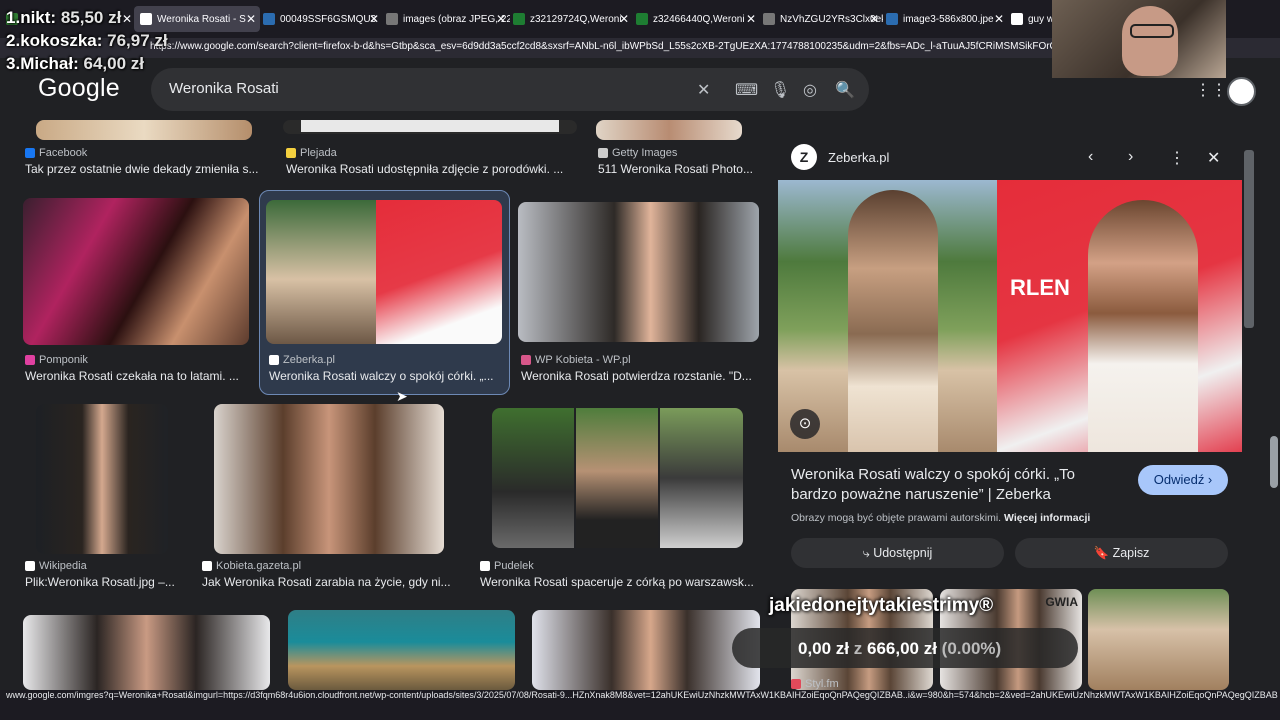 The height and width of the screenshot is (720, 1280). I want to click on panel-site-name: Zeberka.pl, so click(858, 157).